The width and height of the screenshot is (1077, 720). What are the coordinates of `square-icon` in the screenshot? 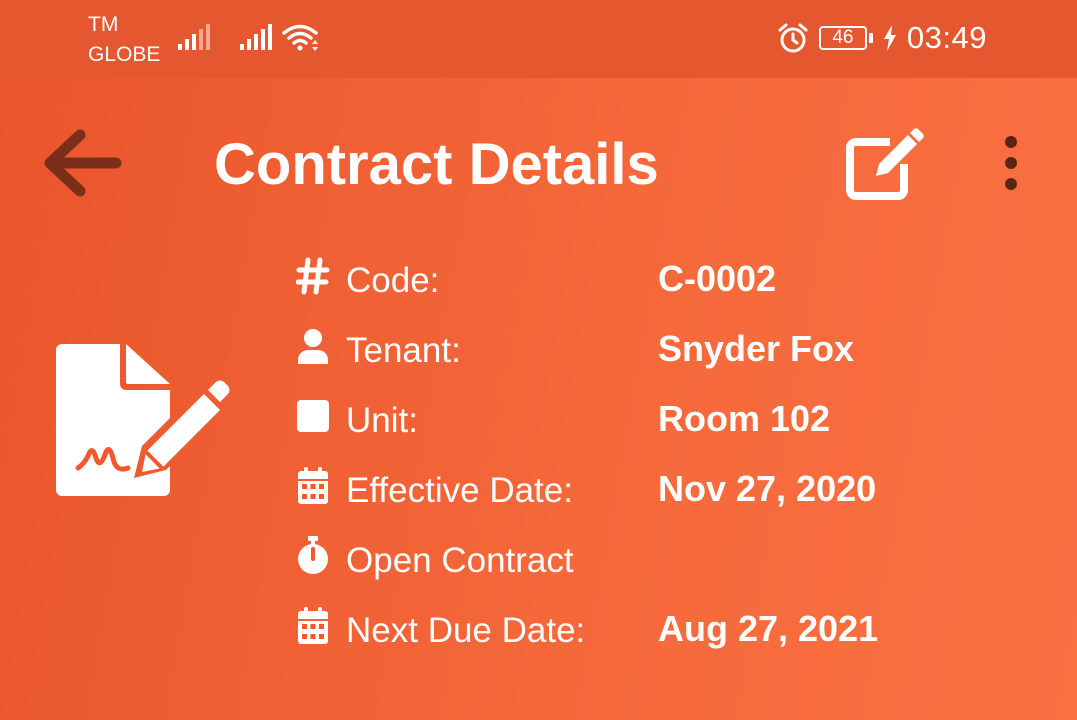 It's located at (313, 416).